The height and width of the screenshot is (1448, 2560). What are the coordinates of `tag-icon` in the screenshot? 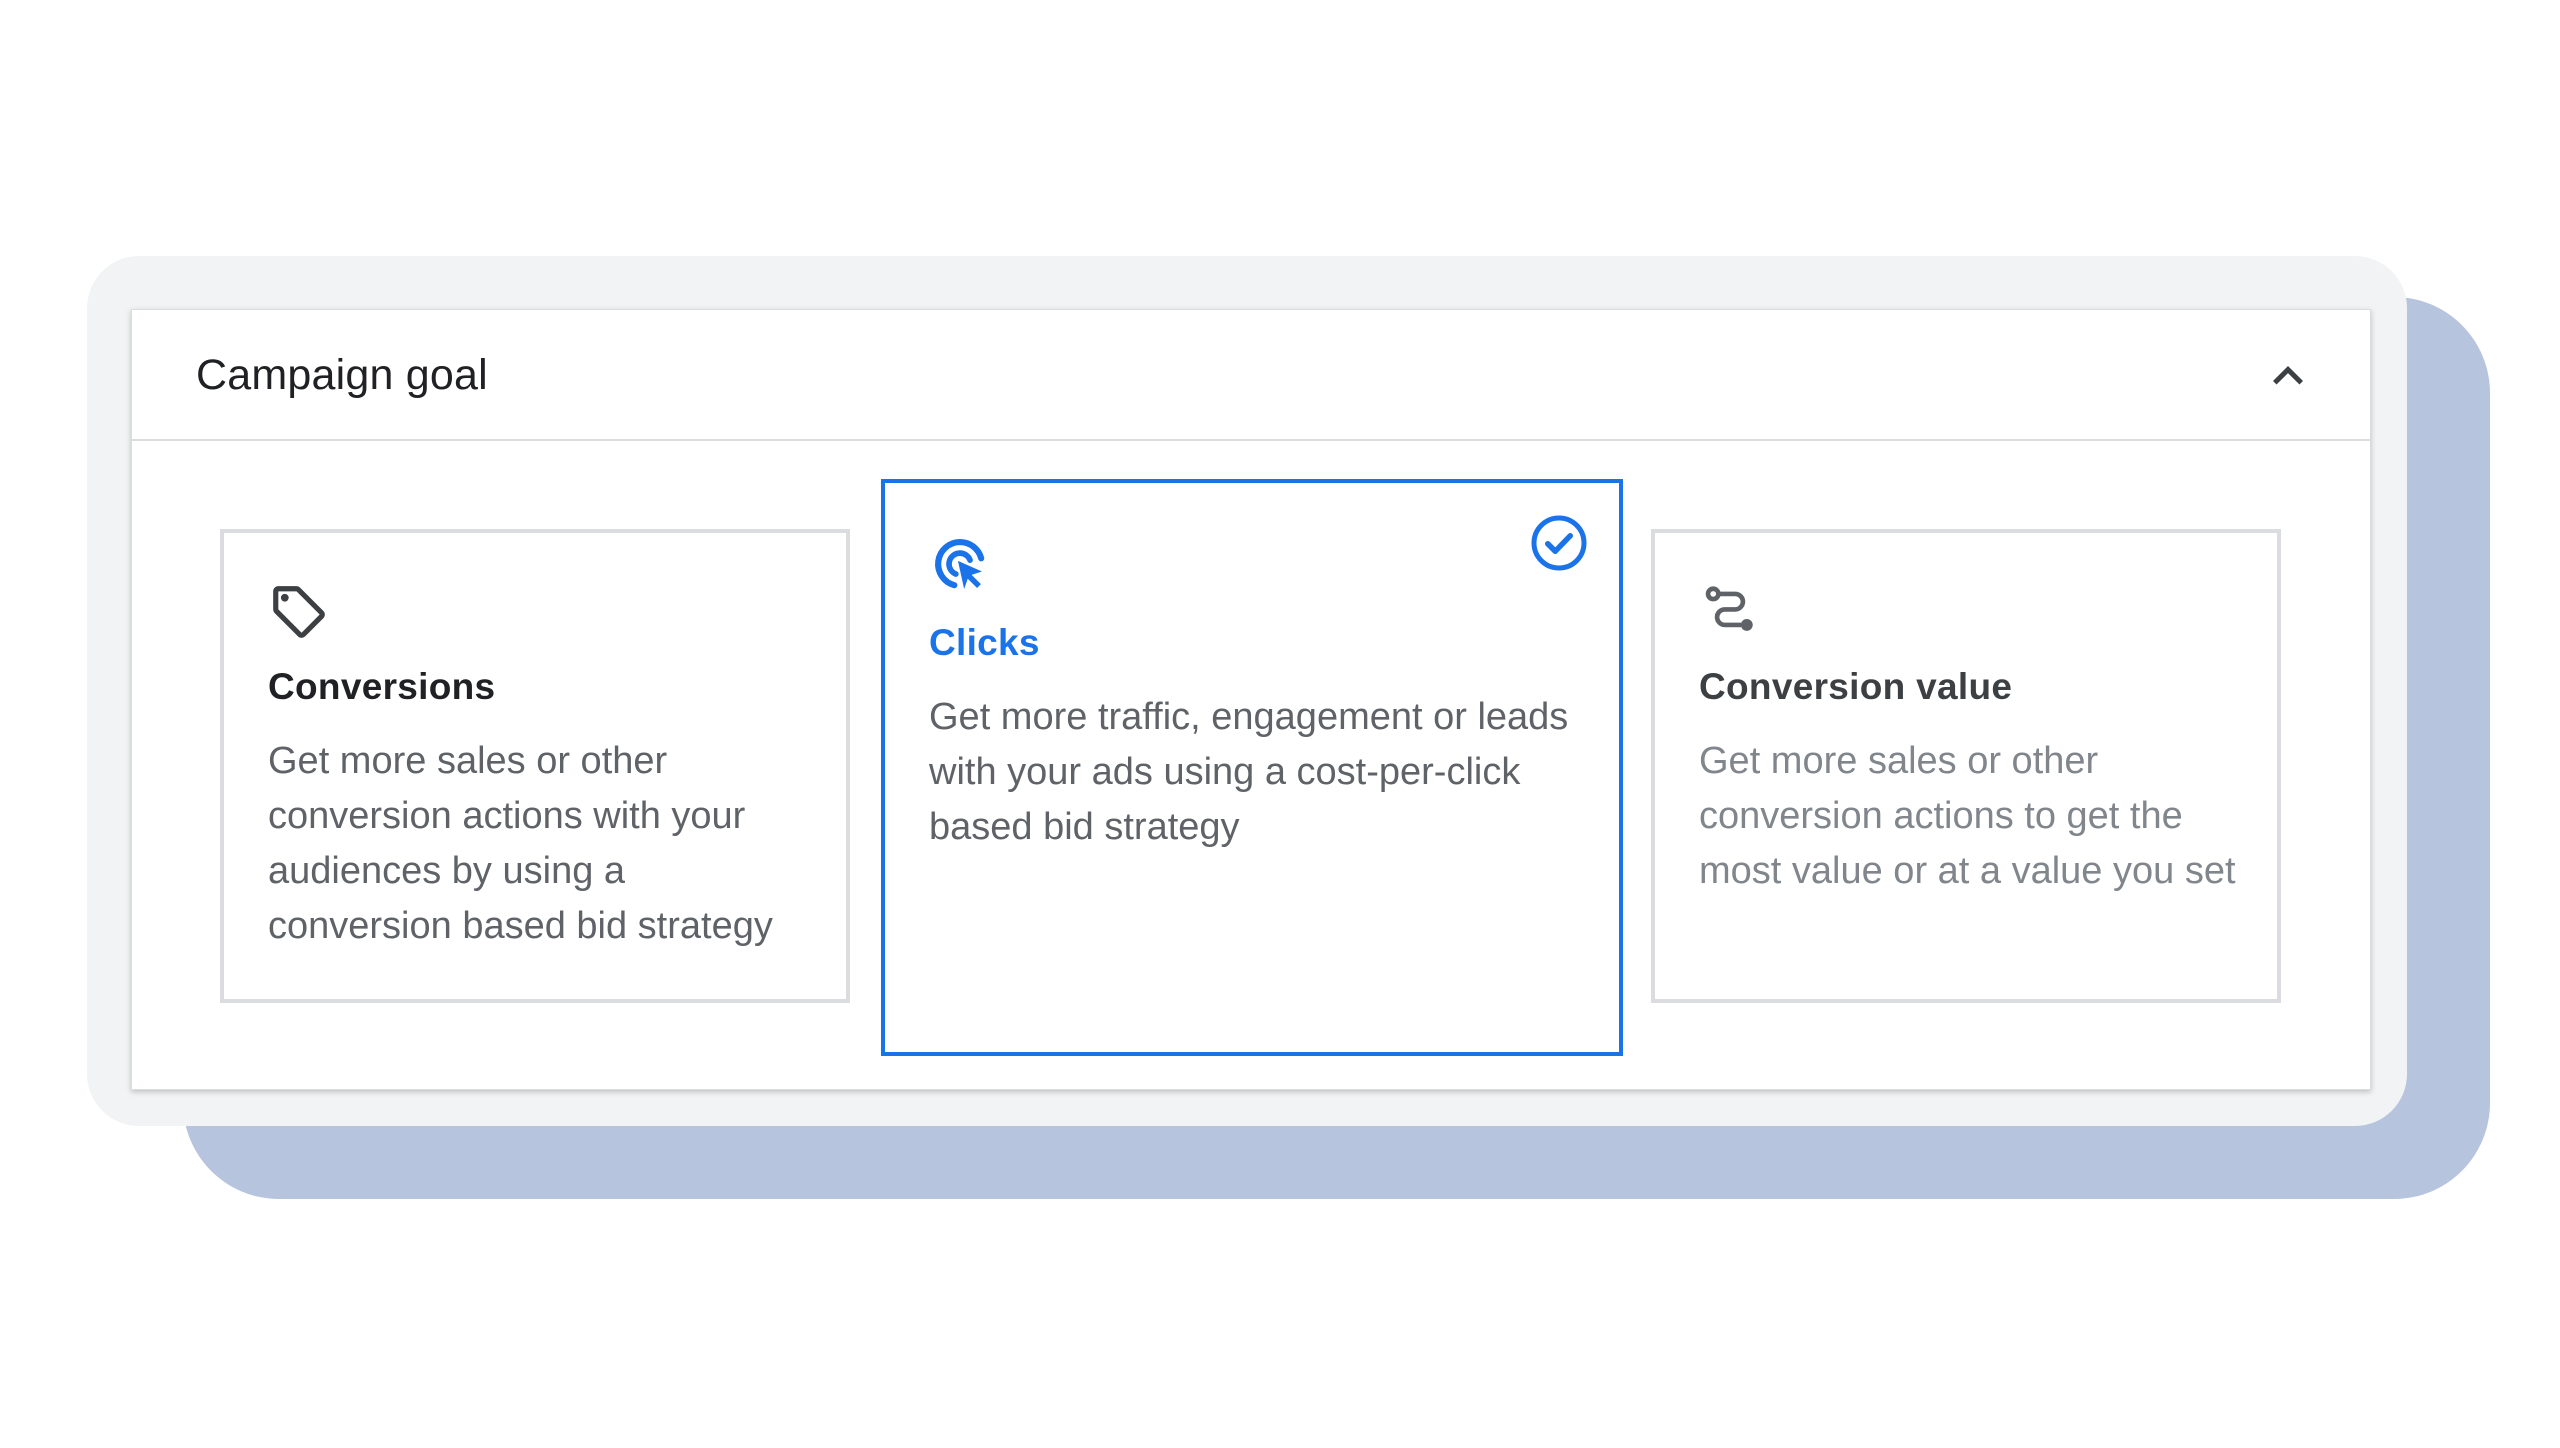 It's located at (299, 612).